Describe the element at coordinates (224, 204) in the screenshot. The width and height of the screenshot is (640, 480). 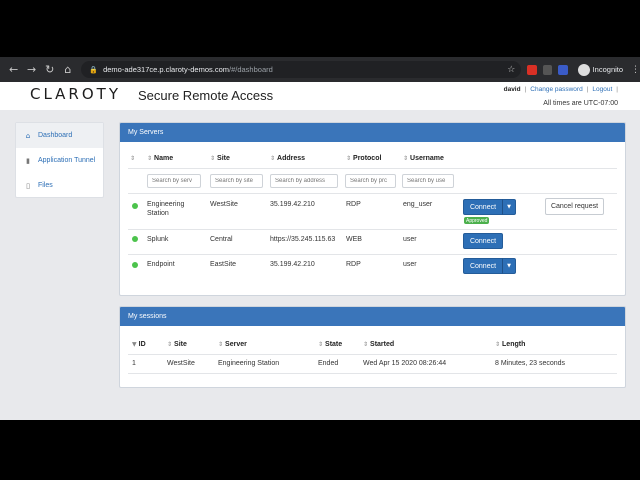
I see `server-site: WestSite` at that location.